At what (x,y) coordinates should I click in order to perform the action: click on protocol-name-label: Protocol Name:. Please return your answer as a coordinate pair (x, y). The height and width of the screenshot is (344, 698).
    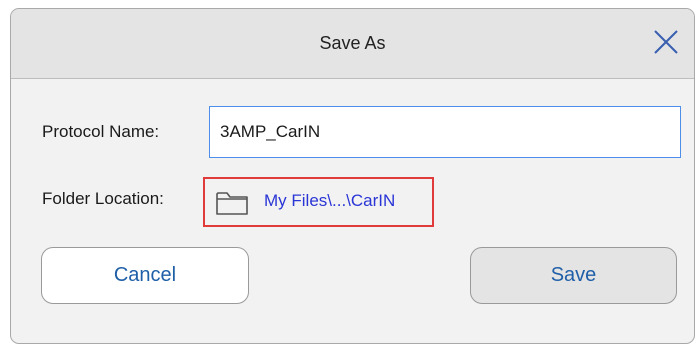
    Looking at the image, I should click on (101, 131).